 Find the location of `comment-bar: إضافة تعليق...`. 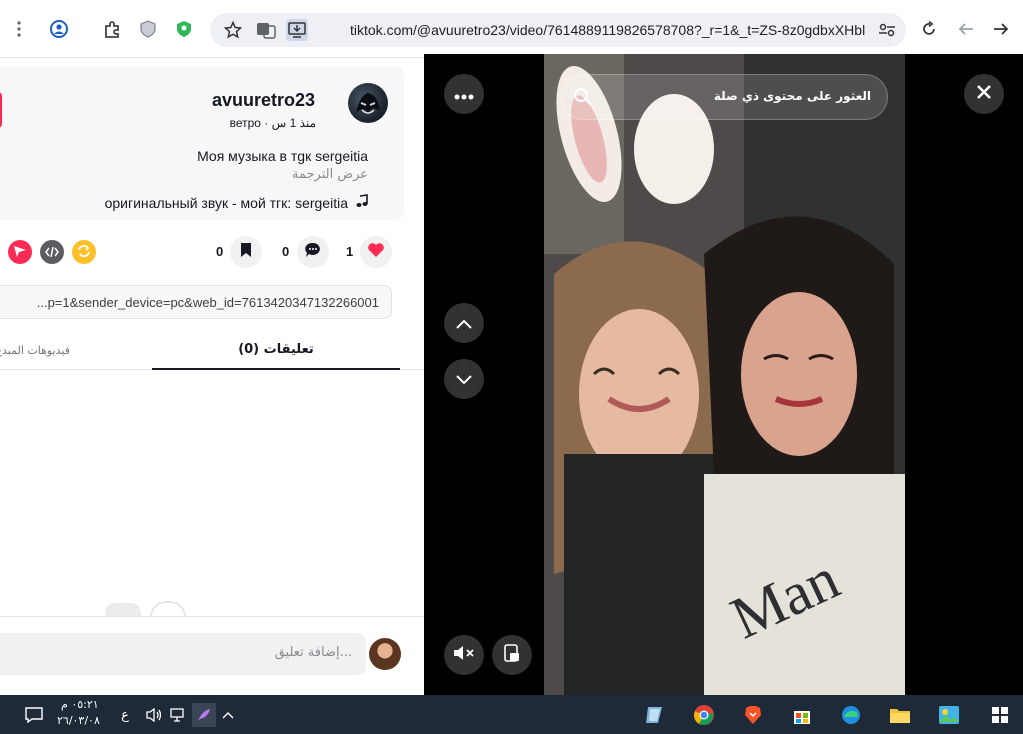

comment-bar: إضافة تعليق... is located at coordinates (212, 655).